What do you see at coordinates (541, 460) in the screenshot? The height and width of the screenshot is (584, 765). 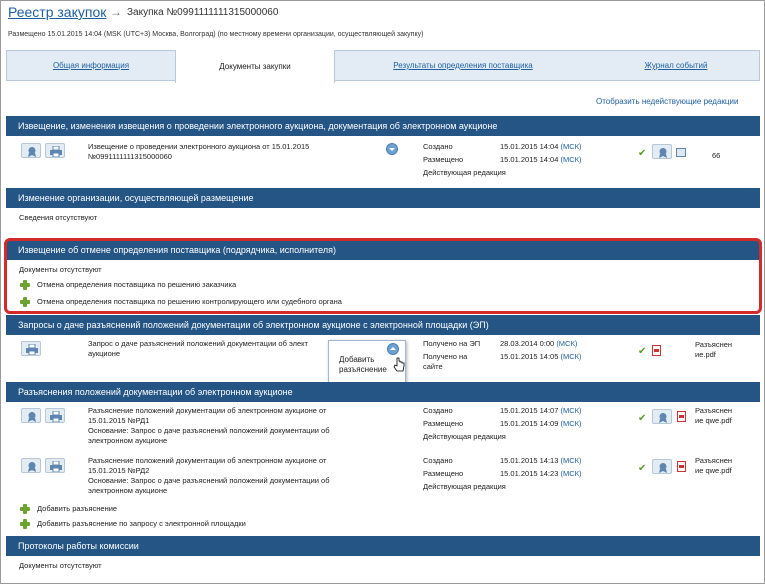 I see `clarification-2-created-date: 15.01.2015 14:13 (МСК)` at bounding box center [541, 460].